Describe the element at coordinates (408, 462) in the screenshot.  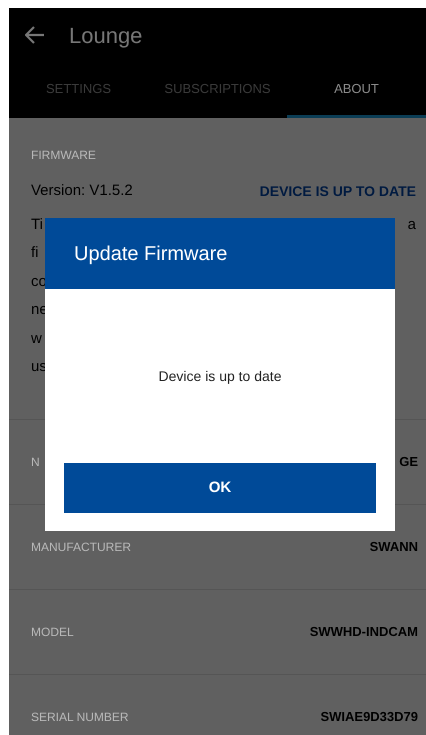
I see `info-value: GE` at that location.